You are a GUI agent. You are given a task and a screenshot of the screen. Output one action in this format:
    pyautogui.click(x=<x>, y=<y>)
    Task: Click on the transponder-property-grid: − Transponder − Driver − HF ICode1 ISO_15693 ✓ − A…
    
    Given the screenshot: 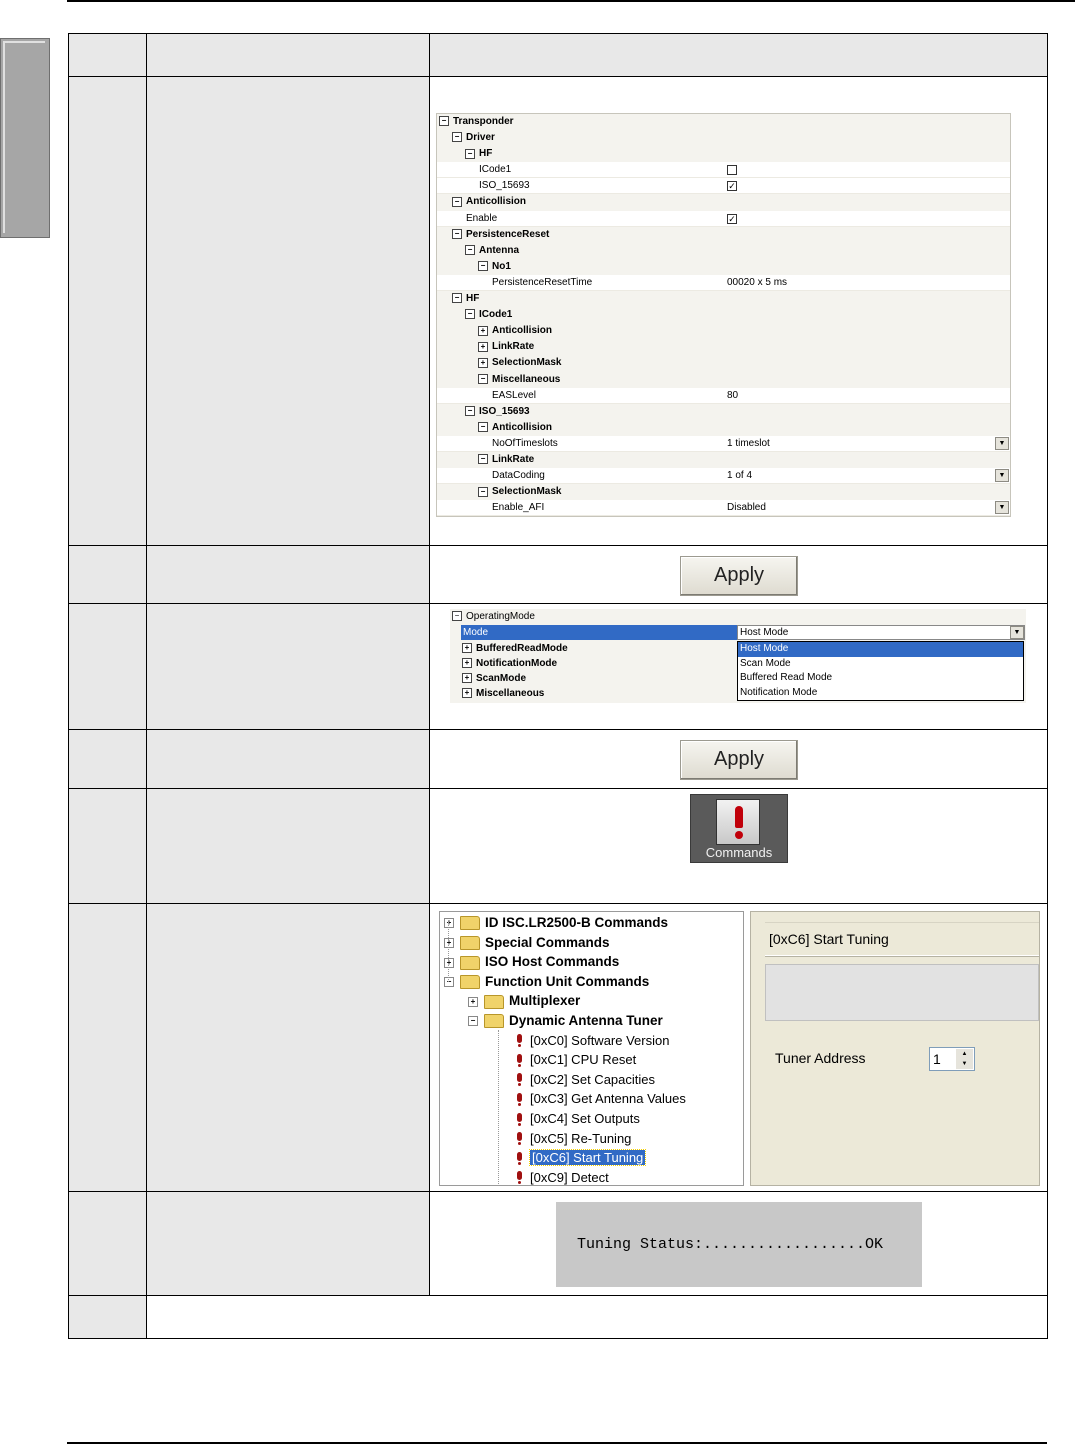 What is the action you would take?
    pyautogui.click(x=723, y=315)
    